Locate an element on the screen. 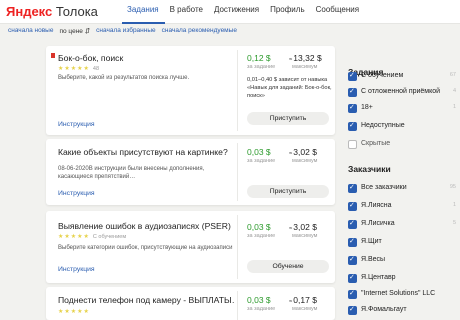 The height and width of the screenshot is (320, 460). filter-adult: 18+ 1 is located at coordinates (402, 108).